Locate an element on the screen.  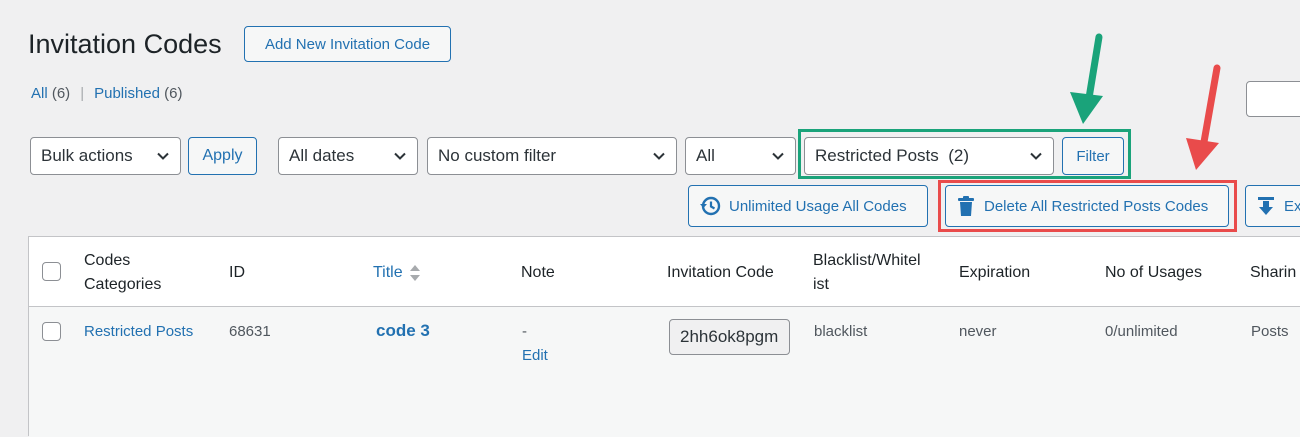
column-title-sortable: Title is located at coordinates (397, 273).